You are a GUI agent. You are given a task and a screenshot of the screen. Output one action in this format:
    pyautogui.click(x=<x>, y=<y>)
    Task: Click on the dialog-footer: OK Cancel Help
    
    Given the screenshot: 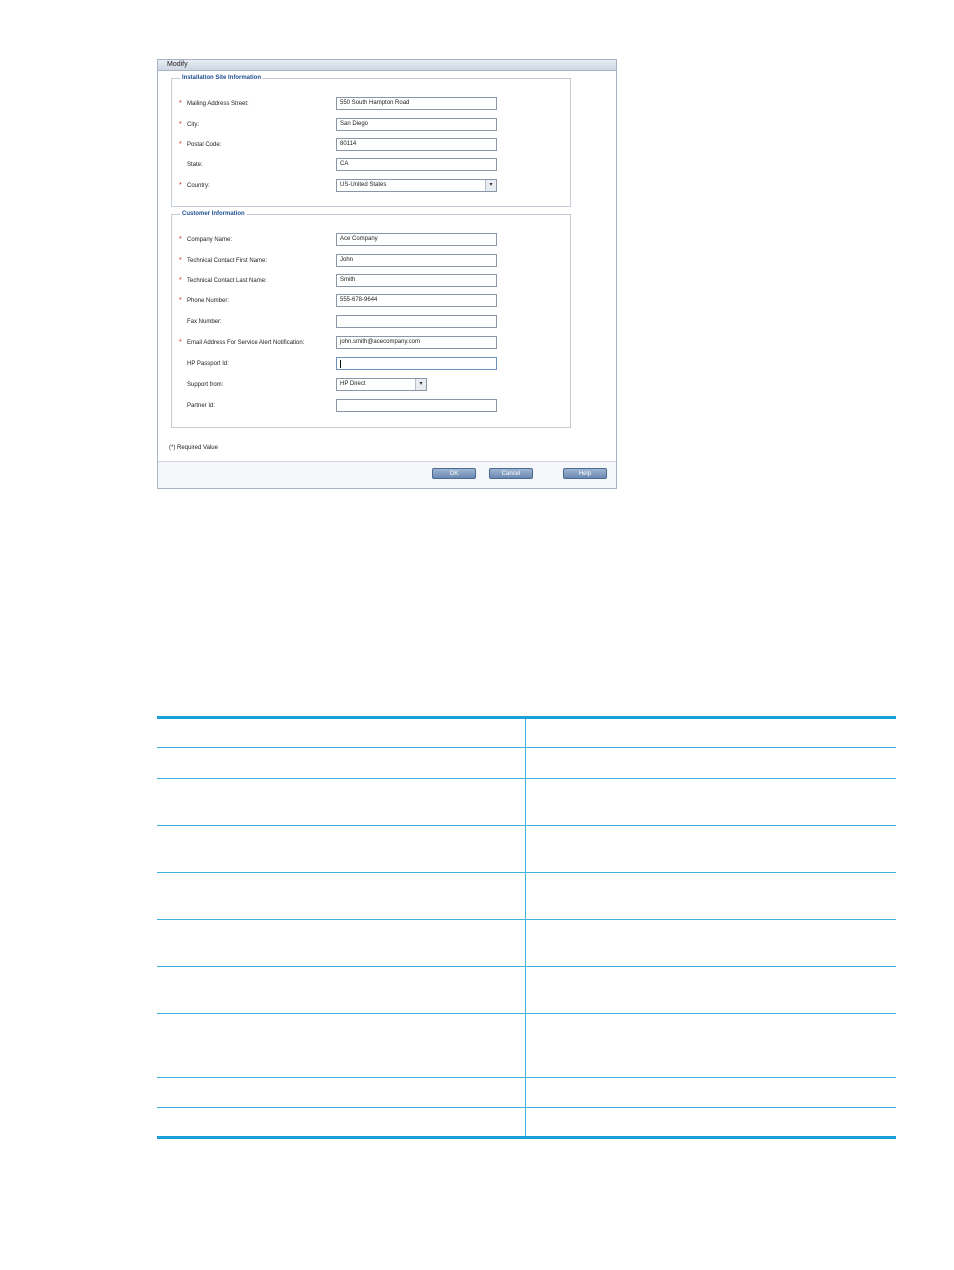 What is the action you would take?
    pyautogui.click(x=387, y=474)
    